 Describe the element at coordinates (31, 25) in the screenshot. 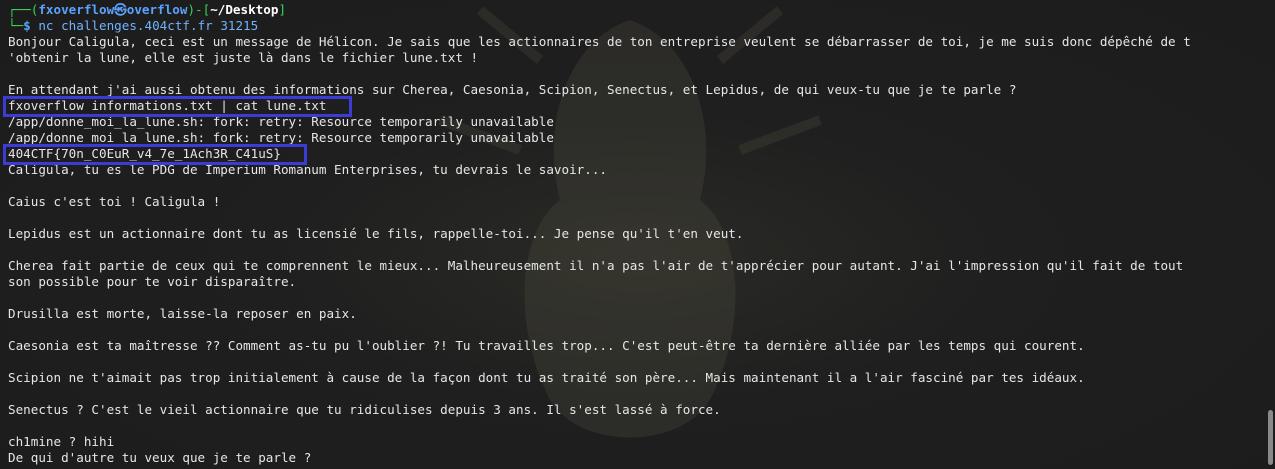

I see `prompt-dollar: $` at that location.